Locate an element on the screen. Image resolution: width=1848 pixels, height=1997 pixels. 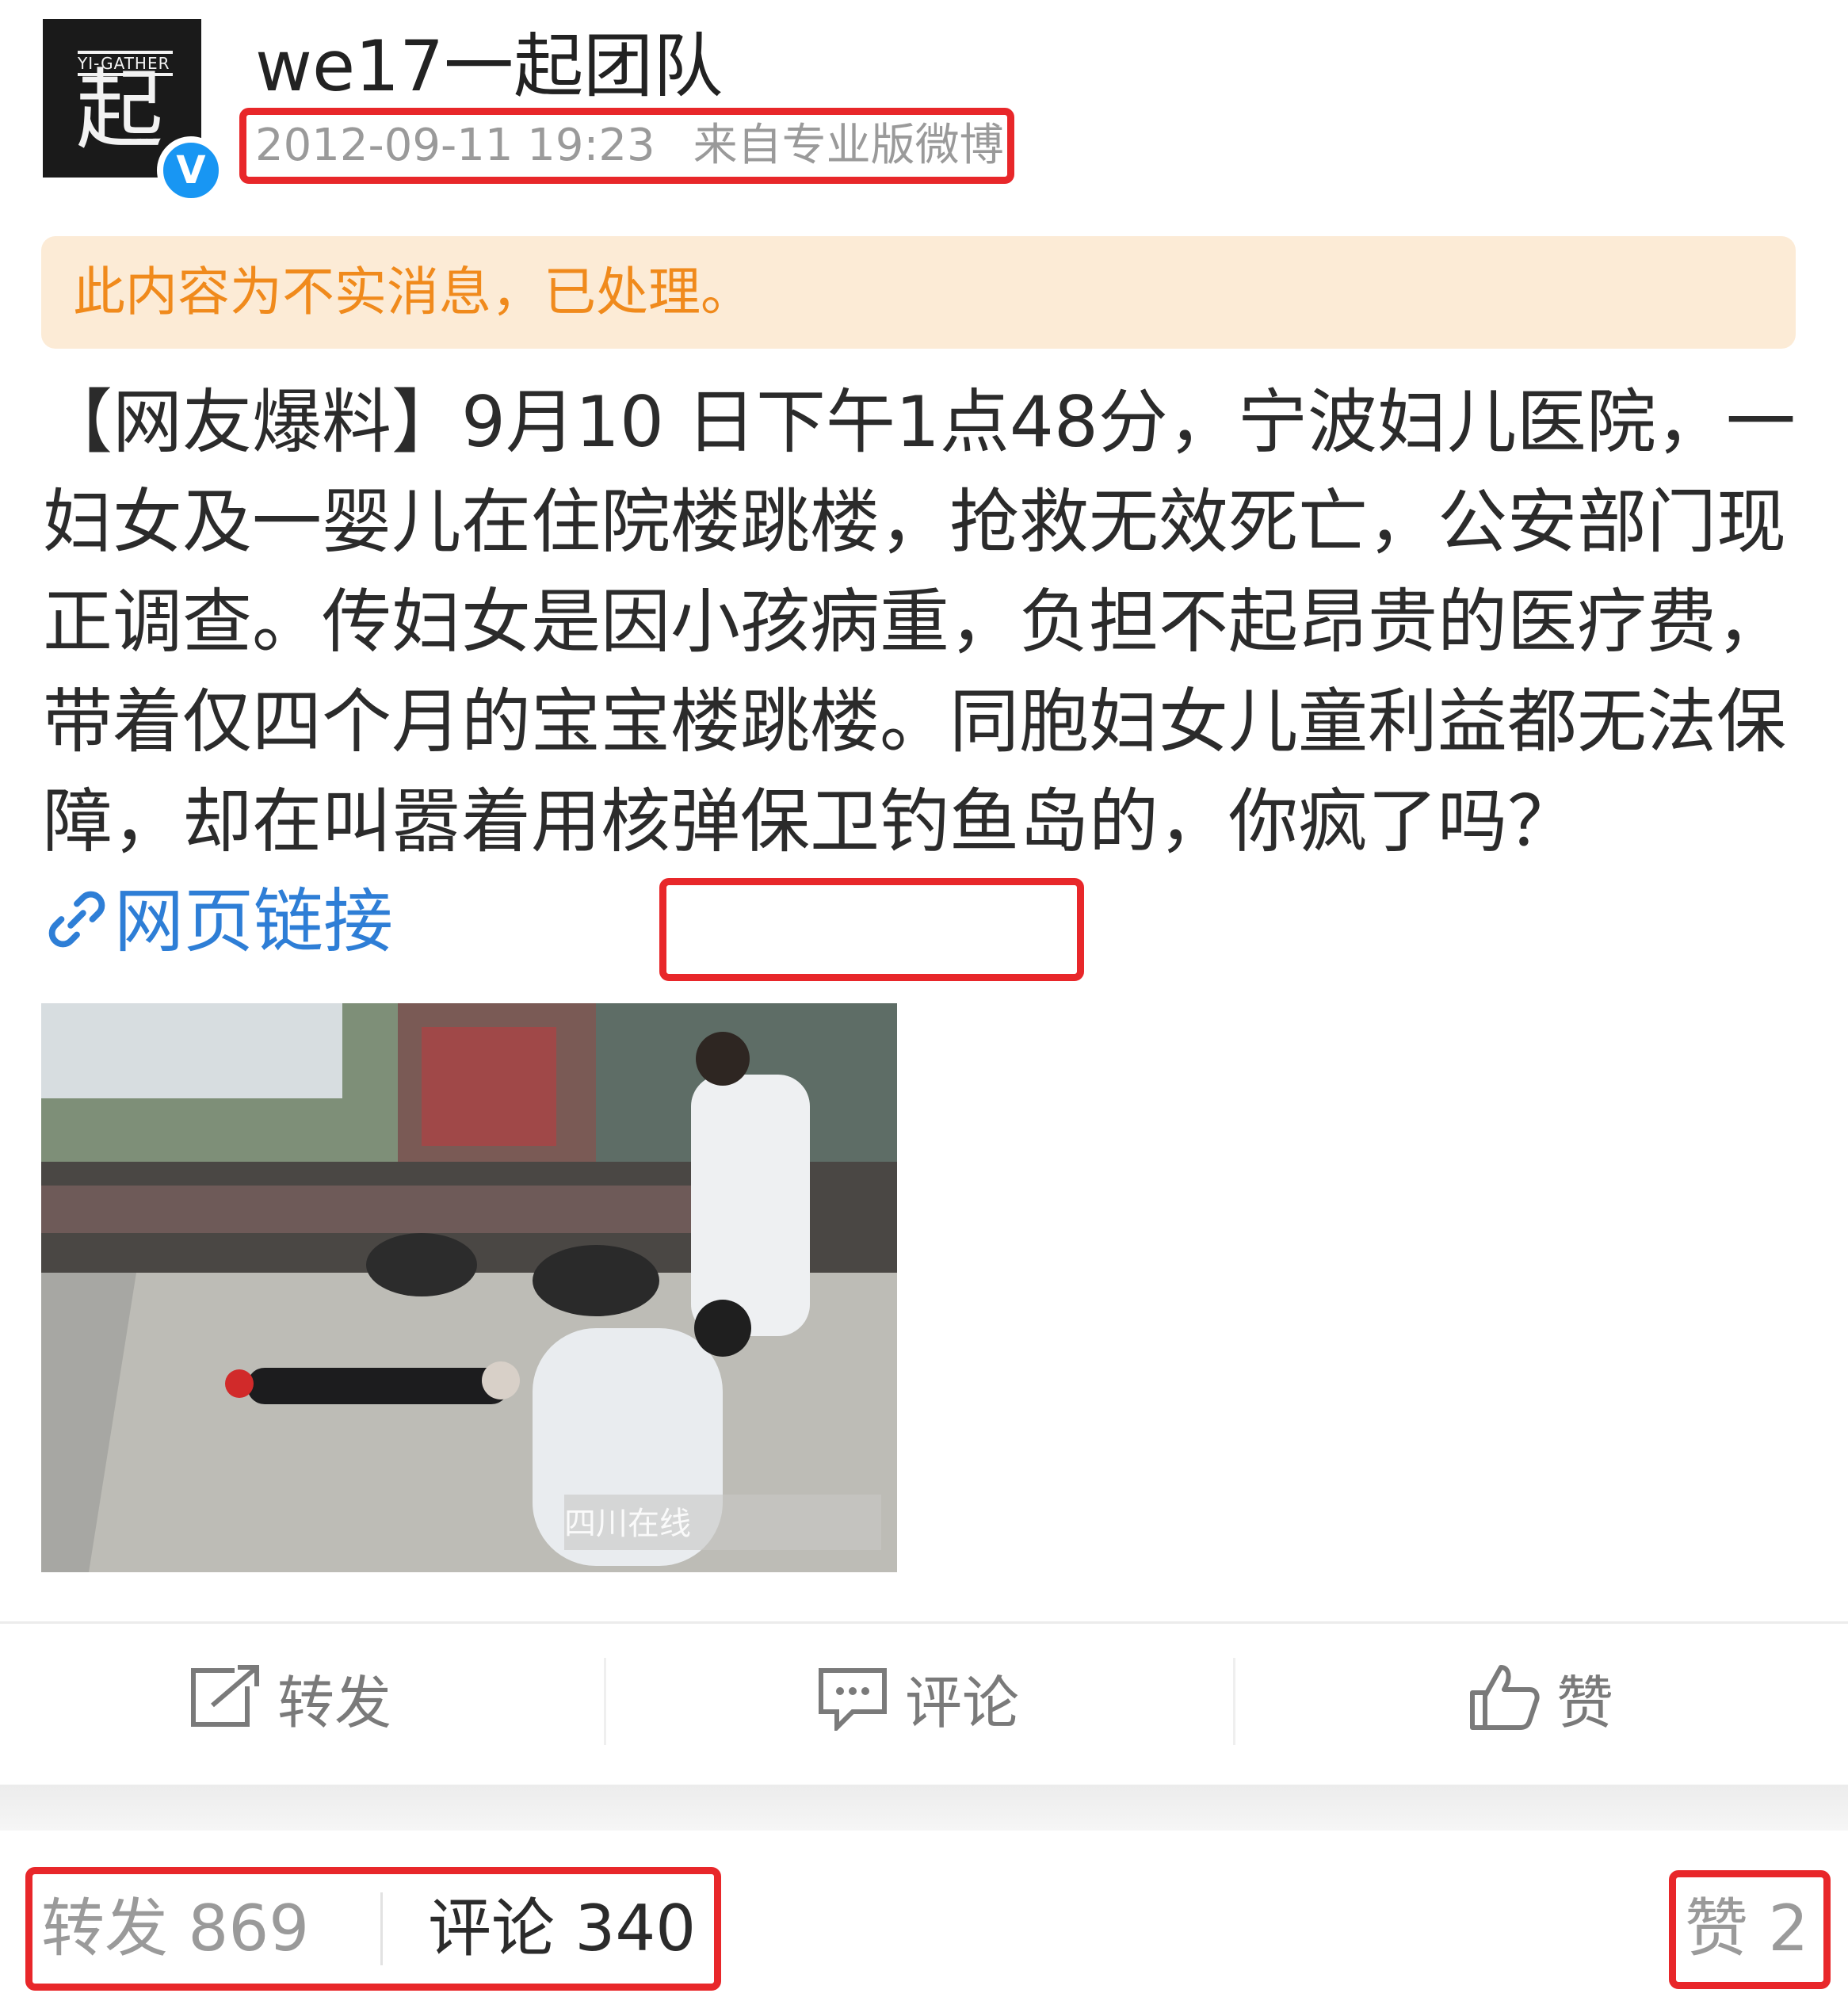
photo-scene: 四川在线 is located at coordinates (469, 1287).